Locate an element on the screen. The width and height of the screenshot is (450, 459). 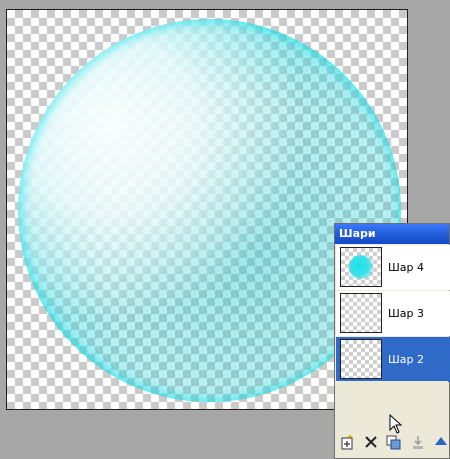
layers-panel: Шари Шар 4 Шар 3 Шар 2 is located at coordinates (392, 341).